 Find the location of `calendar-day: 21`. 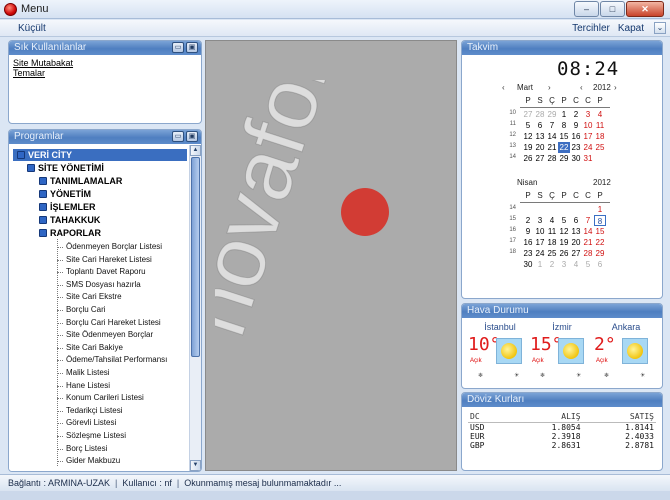

calendar-day: 21 is located at coordinates (588, 242).